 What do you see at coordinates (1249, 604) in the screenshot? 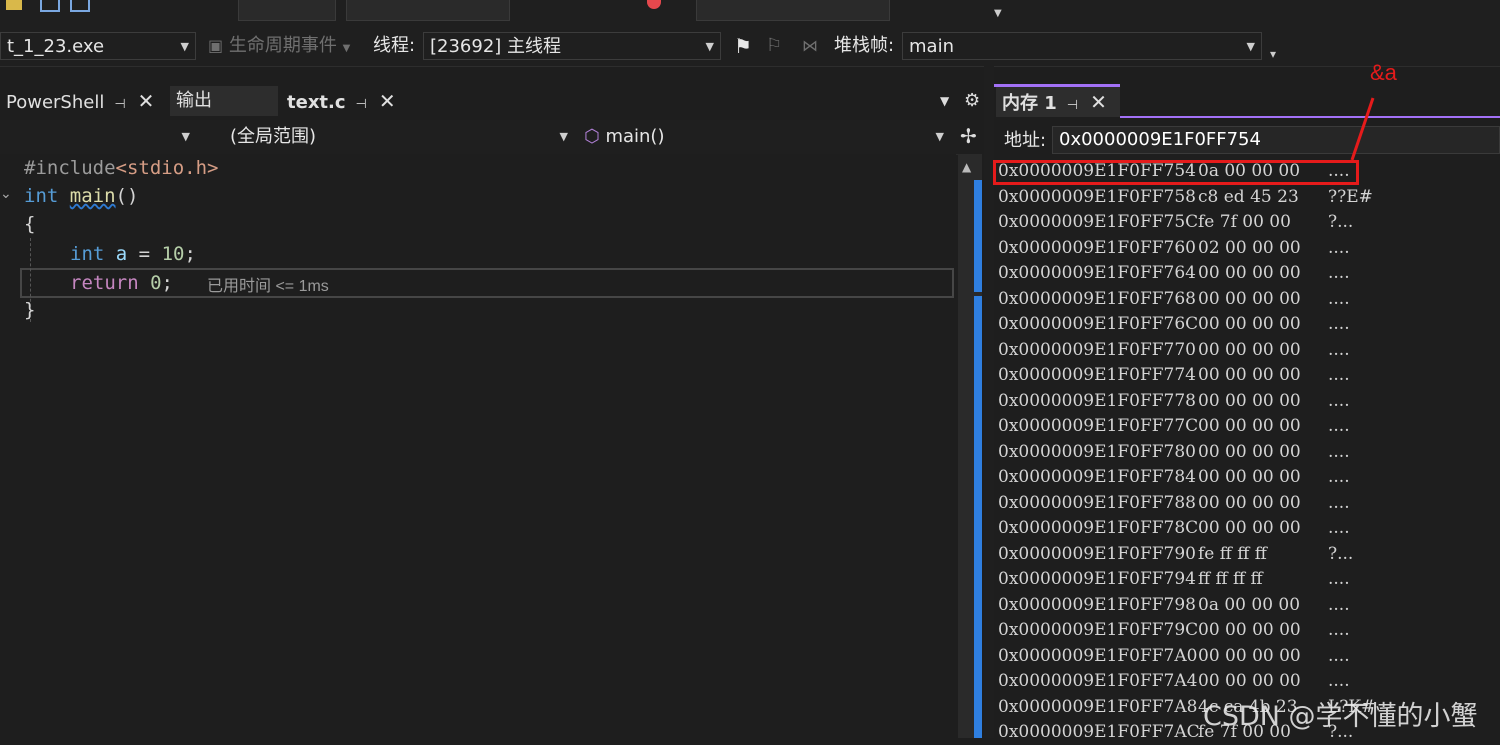
I see `memory-bytes: 0a 00 00 00` at bounding box center [1249, 604].